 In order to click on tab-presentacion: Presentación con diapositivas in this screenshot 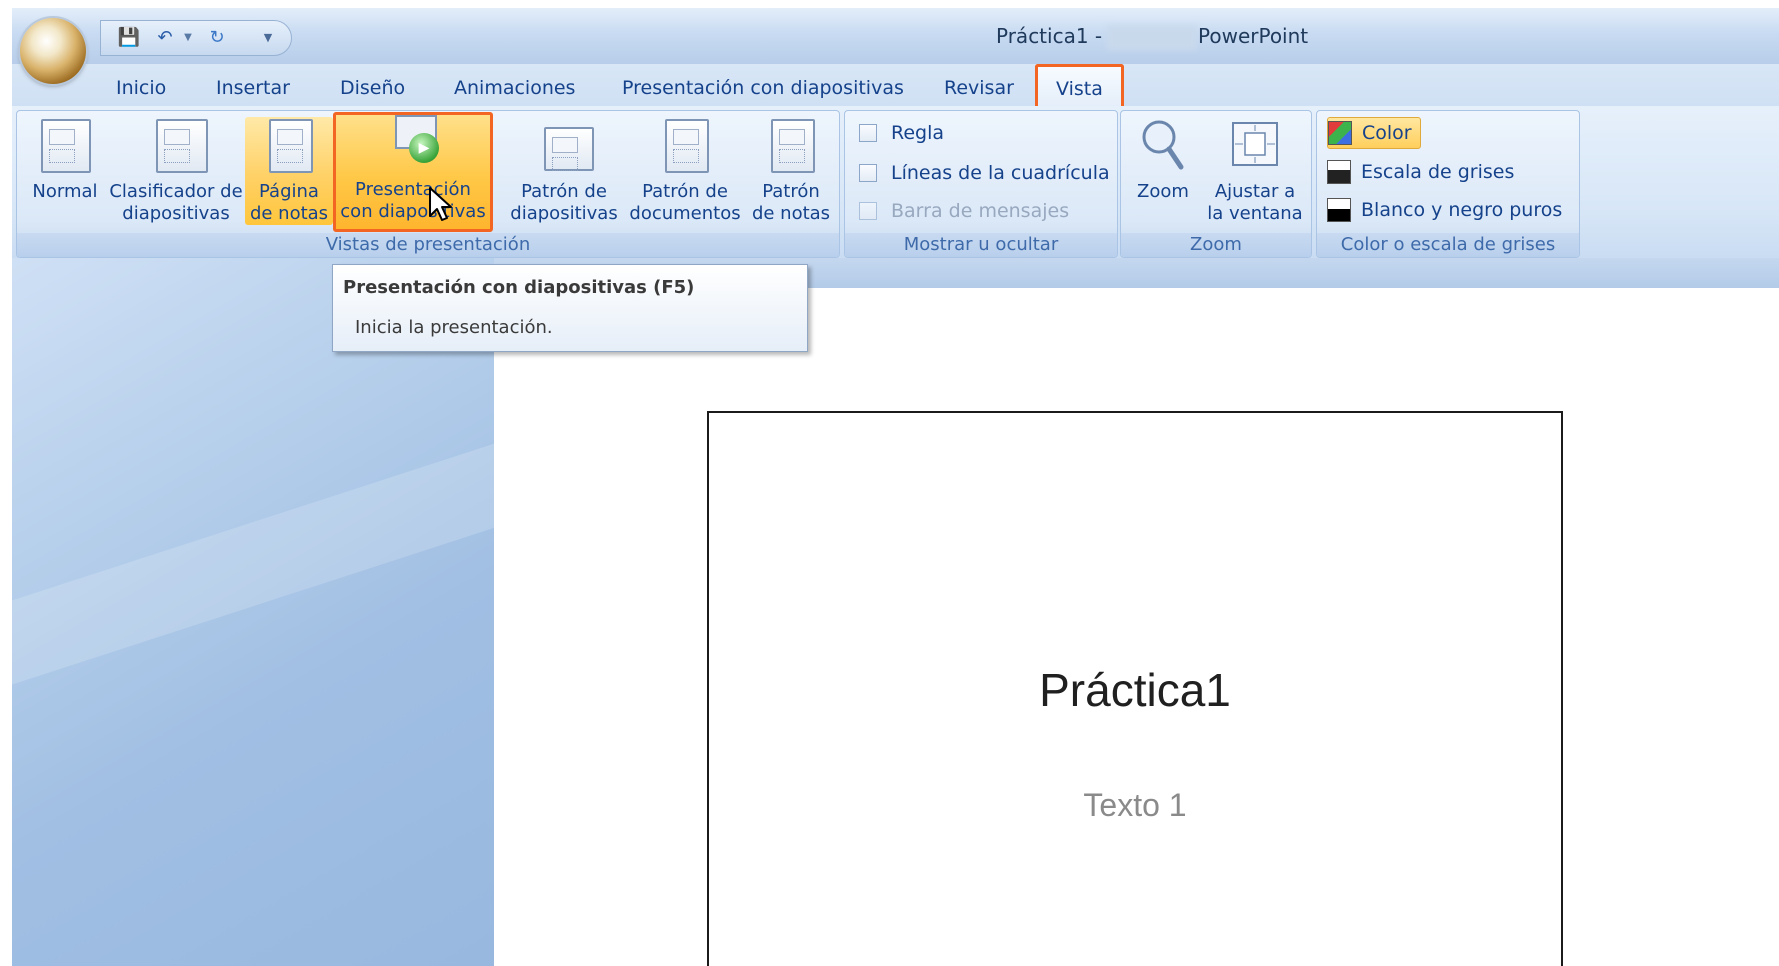, I will do `click(763, 88)`.